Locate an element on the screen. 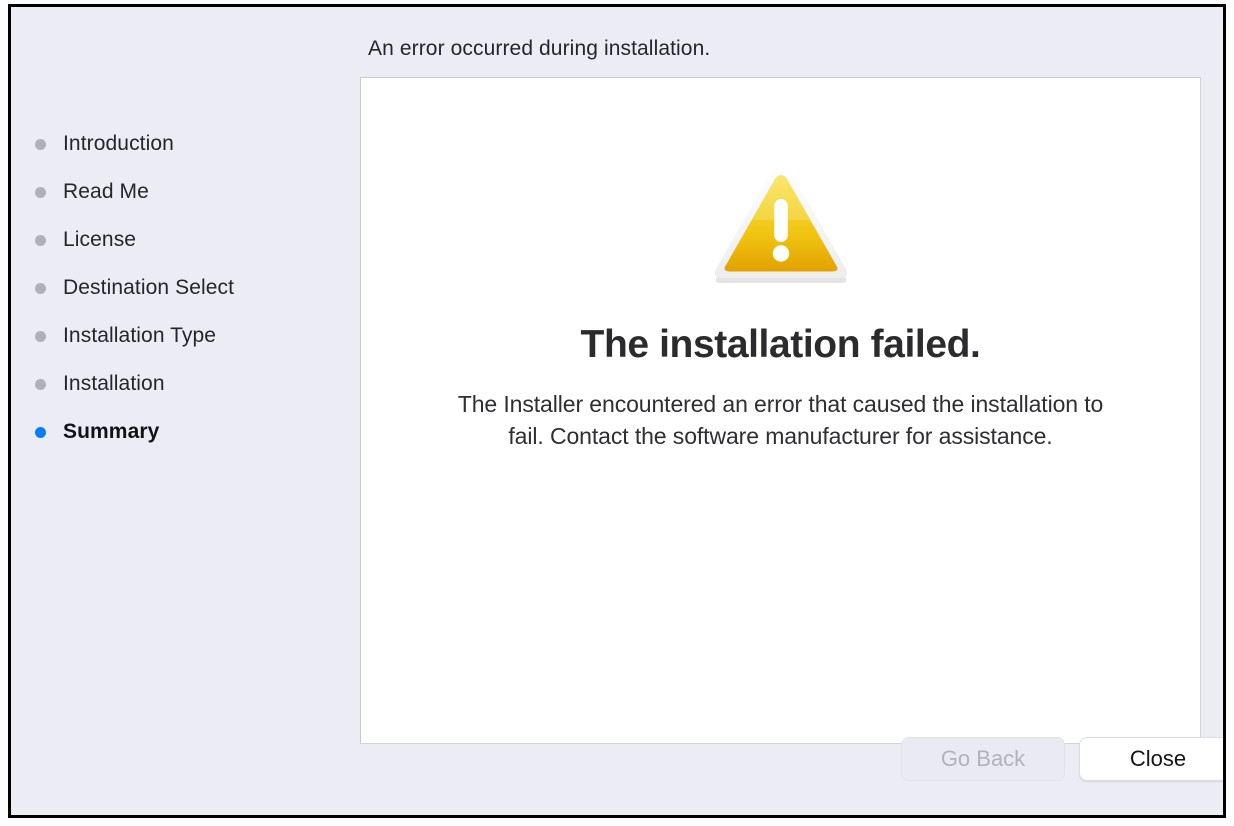 Image resolution: width=1234 pixels, height=826 pixels. sidebar-item-introduction: Introduction is located at coordinates (104, 144).